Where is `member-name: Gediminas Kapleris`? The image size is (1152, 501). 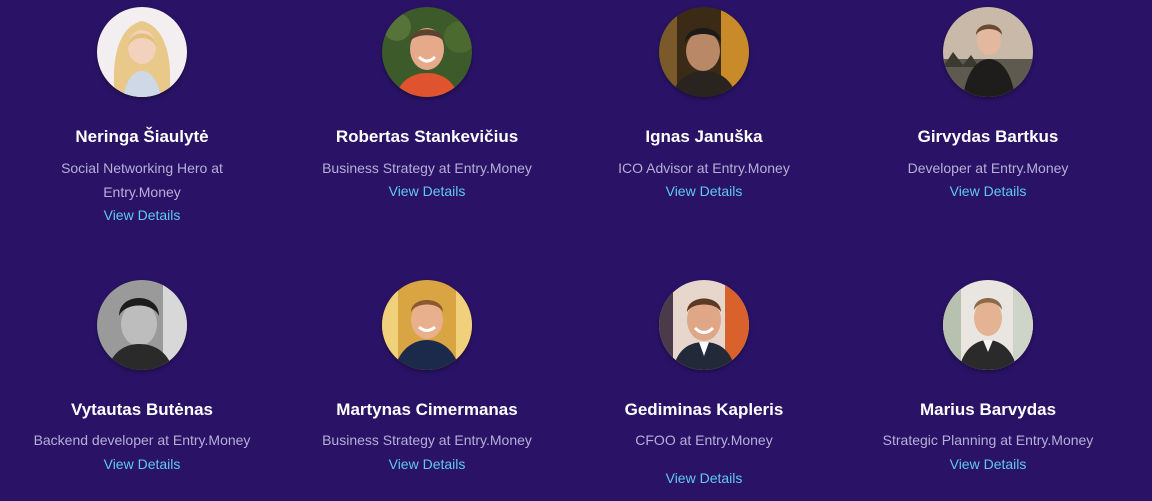
member-name: Gediminas Kapleris is located at coordinates (704, 409).